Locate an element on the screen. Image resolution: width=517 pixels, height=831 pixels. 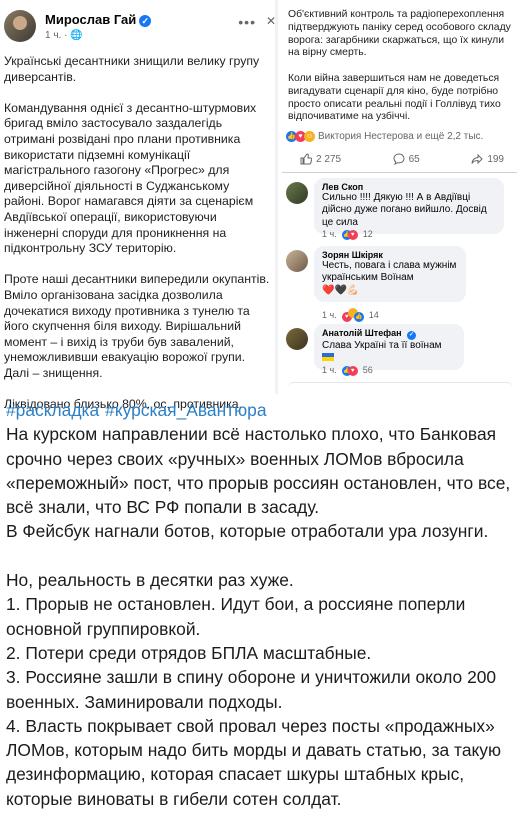
ukraine-flag-icon is located at coordinates (328, 357).